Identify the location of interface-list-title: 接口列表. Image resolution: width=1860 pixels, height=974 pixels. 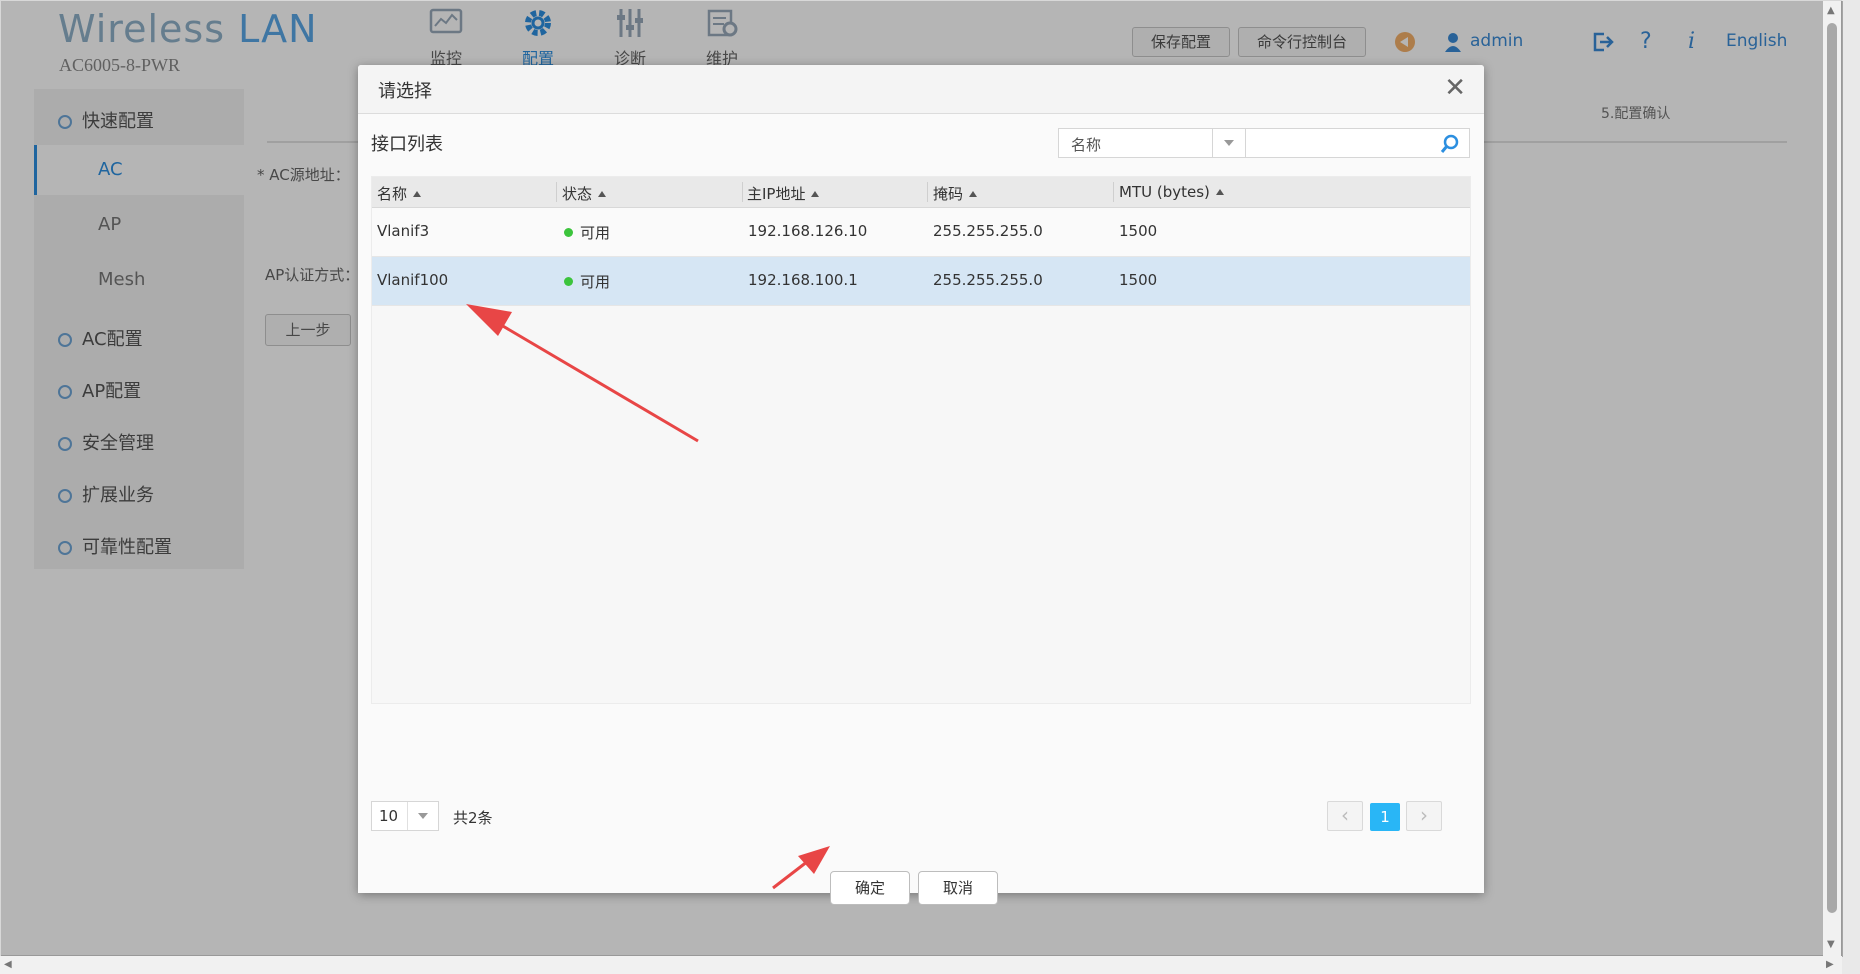
(407, 144).